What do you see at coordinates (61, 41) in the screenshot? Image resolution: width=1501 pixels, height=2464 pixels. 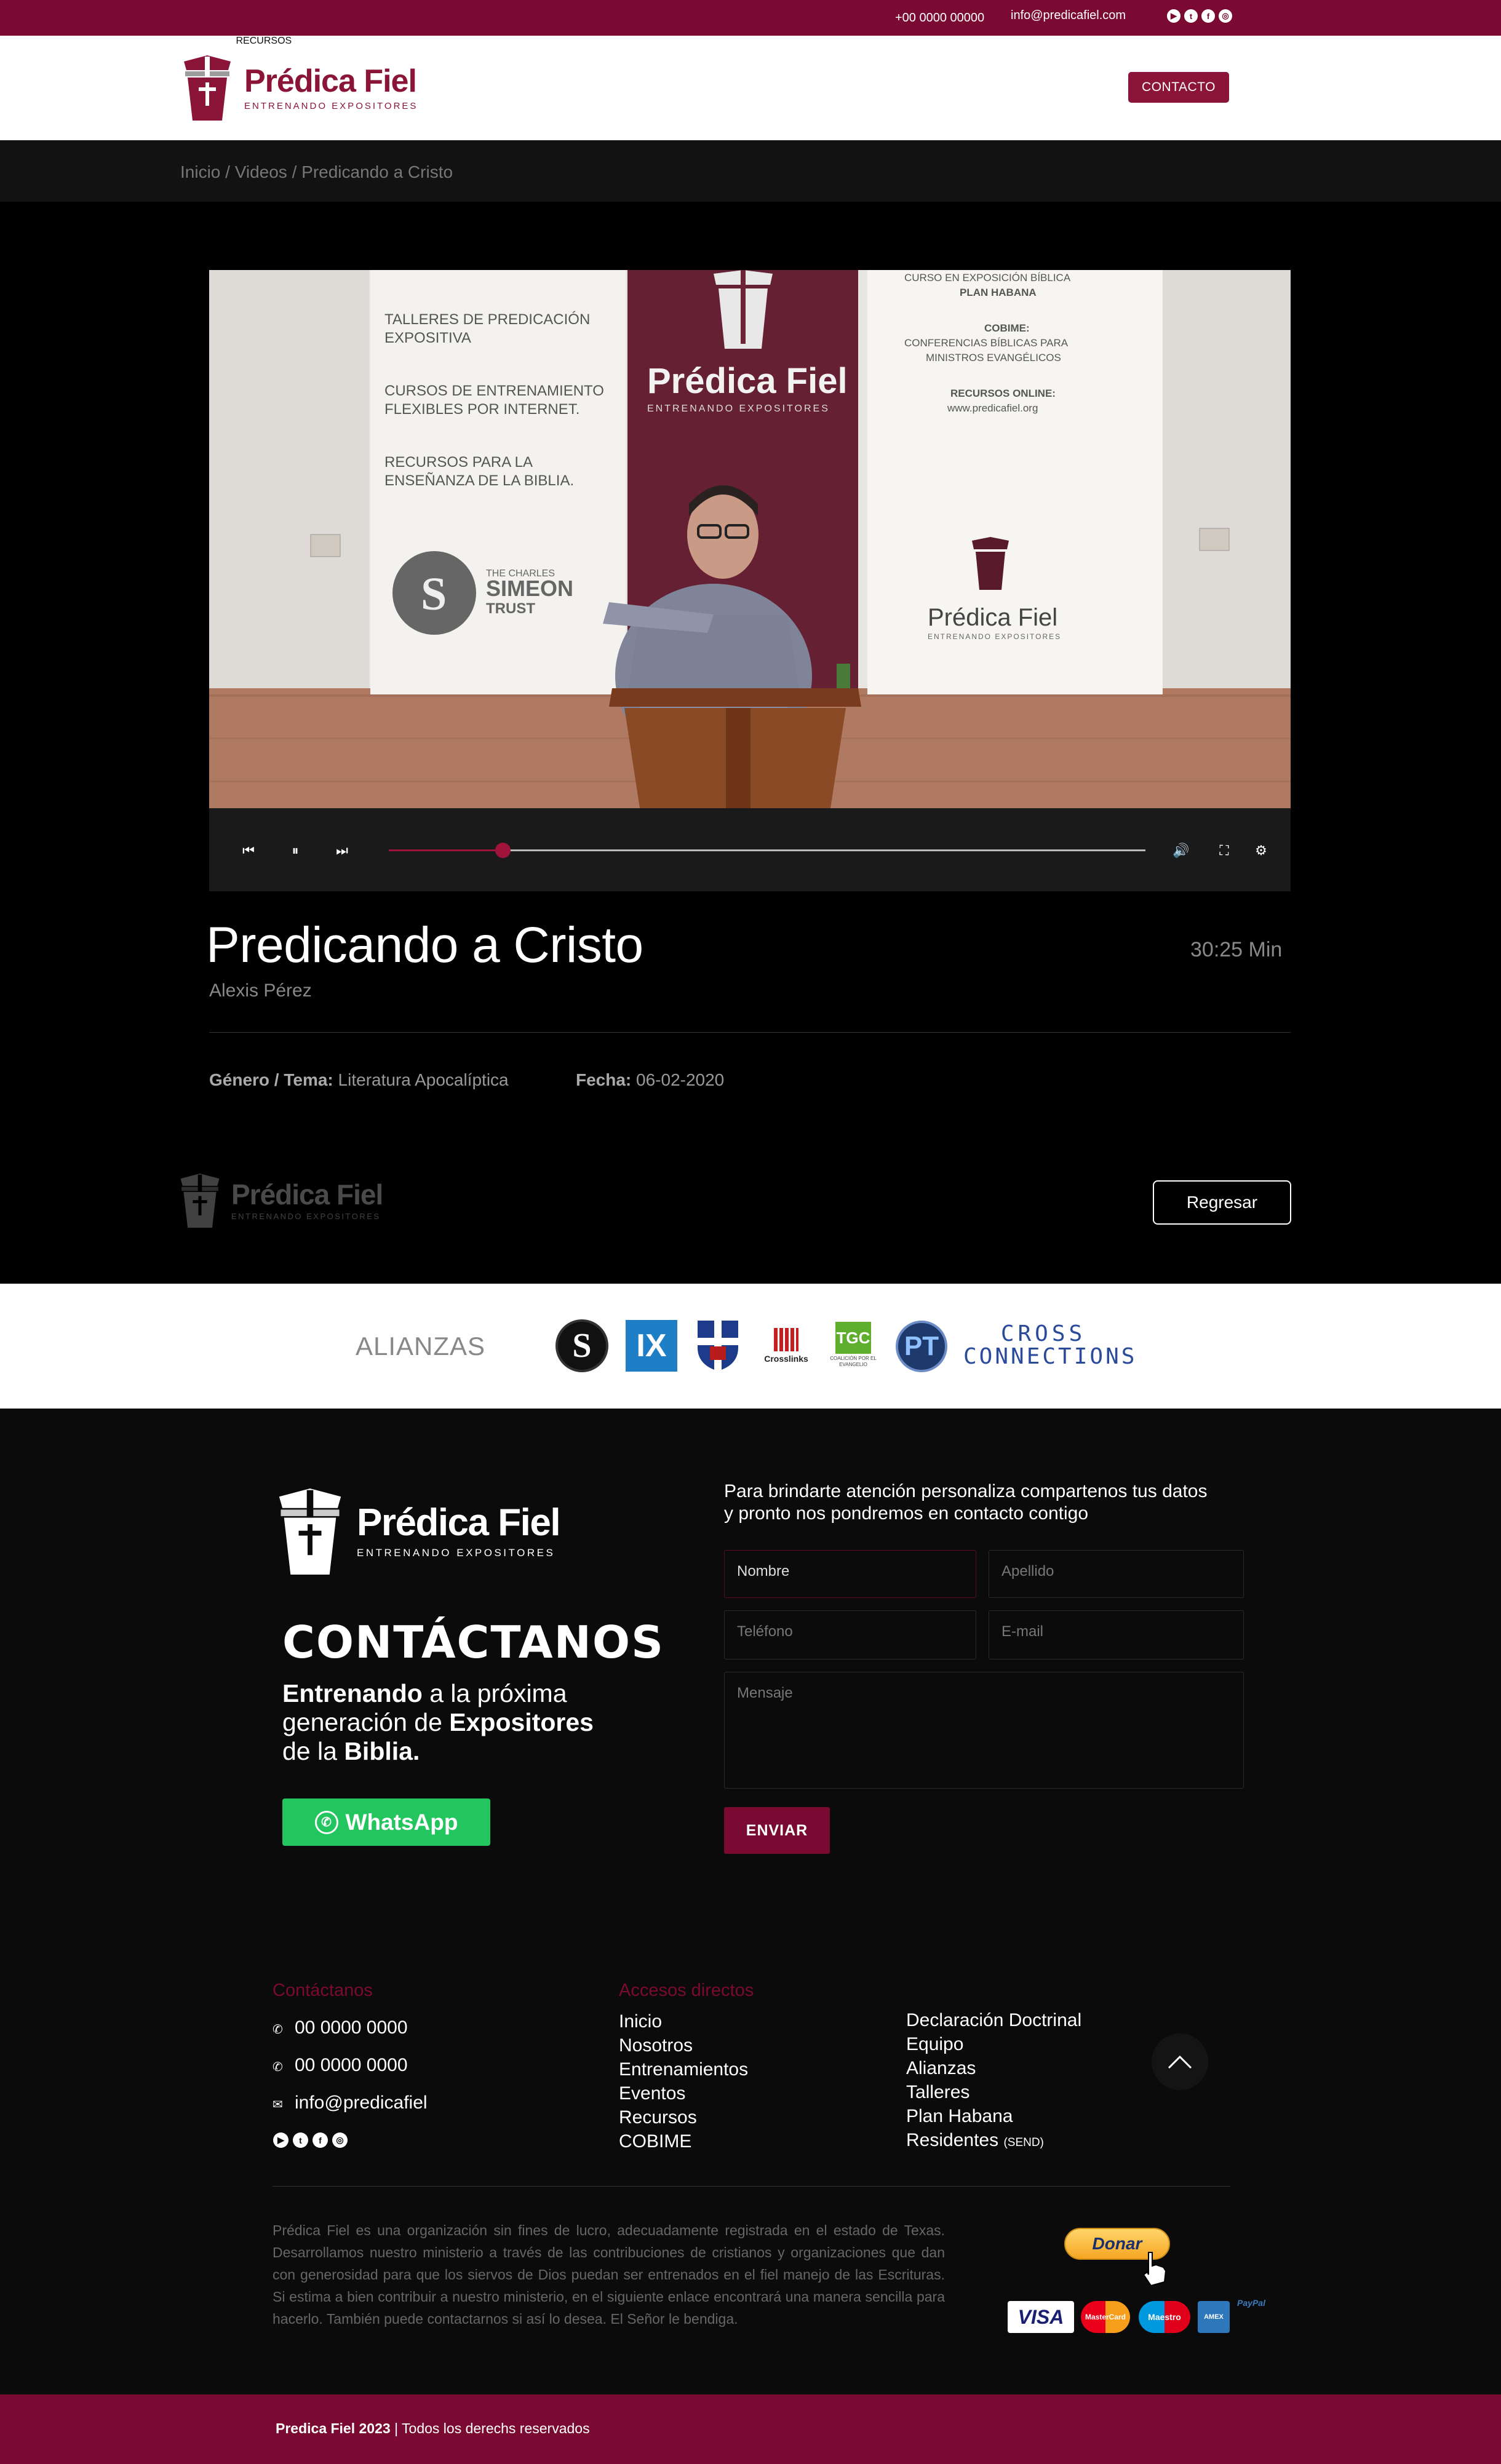 I see `nav-nosotros: NOSOTROS` at bounding box center [61, 41].